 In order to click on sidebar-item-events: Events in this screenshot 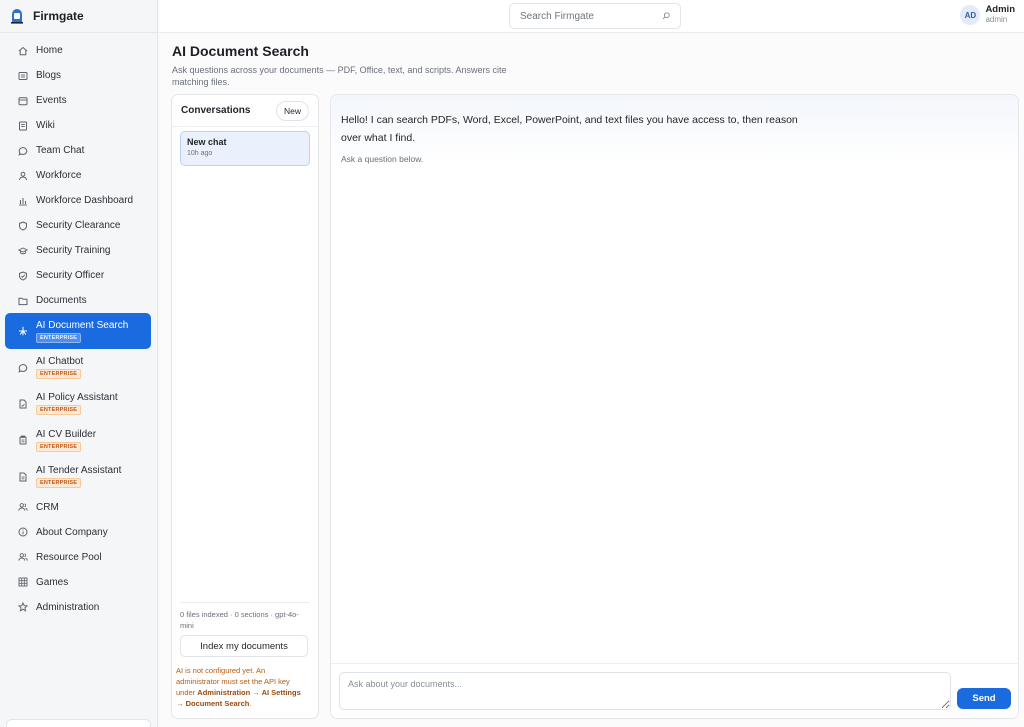, I will do `click(78, 100)`.